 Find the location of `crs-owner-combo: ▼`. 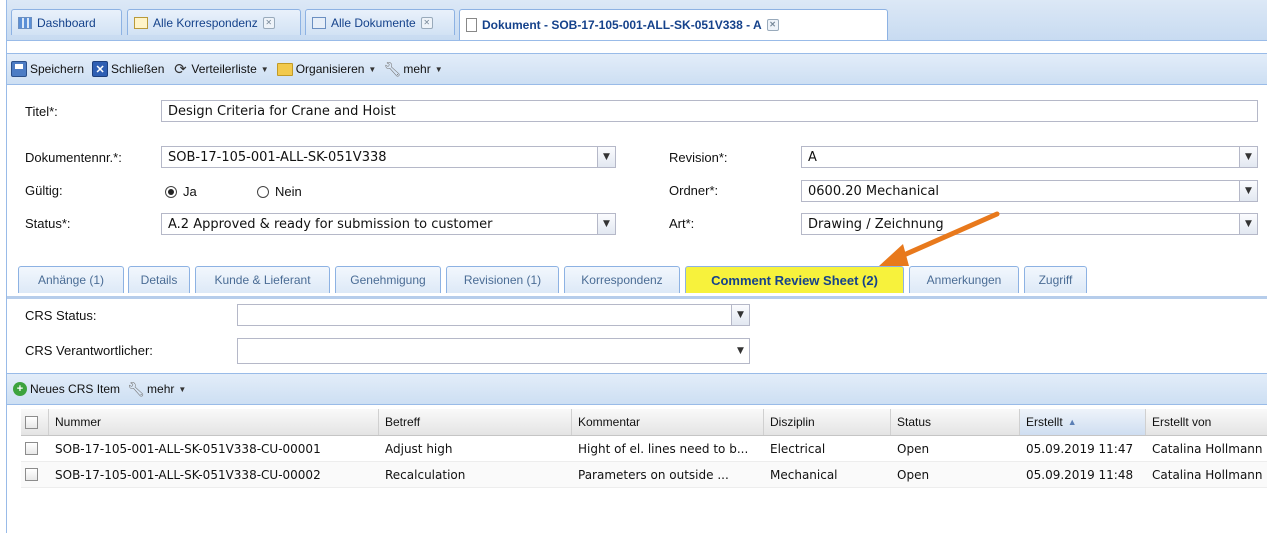

crs-owner-combo: ▼ is located at coordinates (493, 351).